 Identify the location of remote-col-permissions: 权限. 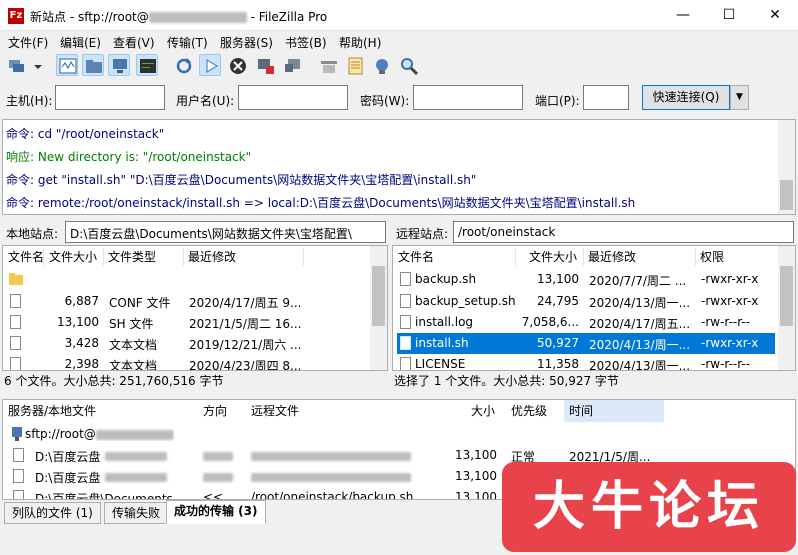
(735, 257).